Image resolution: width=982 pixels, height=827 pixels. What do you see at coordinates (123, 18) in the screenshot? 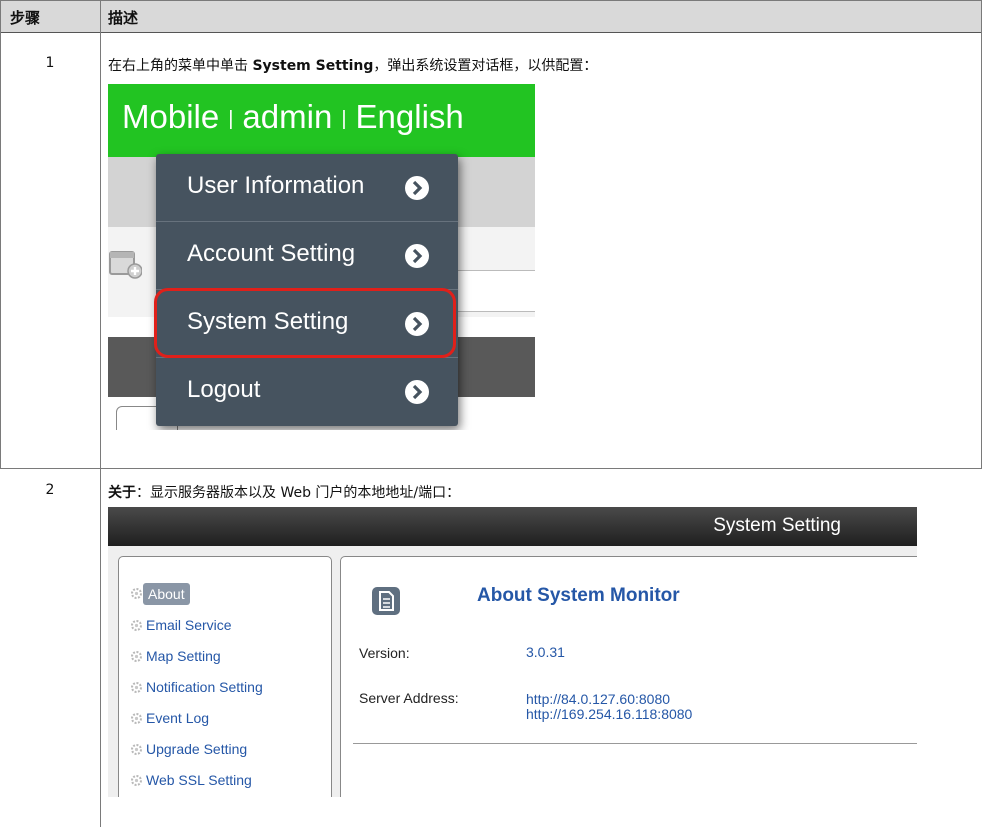
I see `header-description: 描述` at bounding box center [123, 18].